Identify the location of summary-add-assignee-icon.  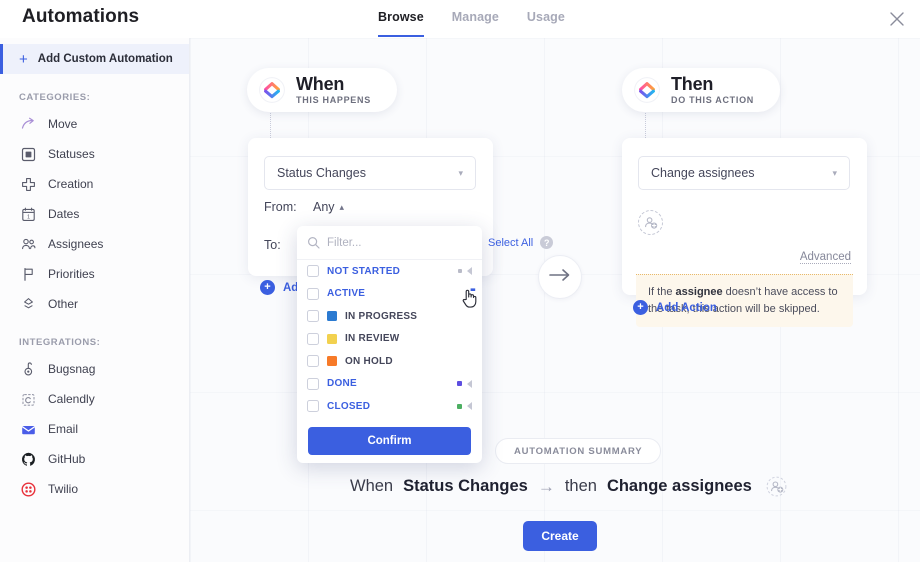
(776, 486).